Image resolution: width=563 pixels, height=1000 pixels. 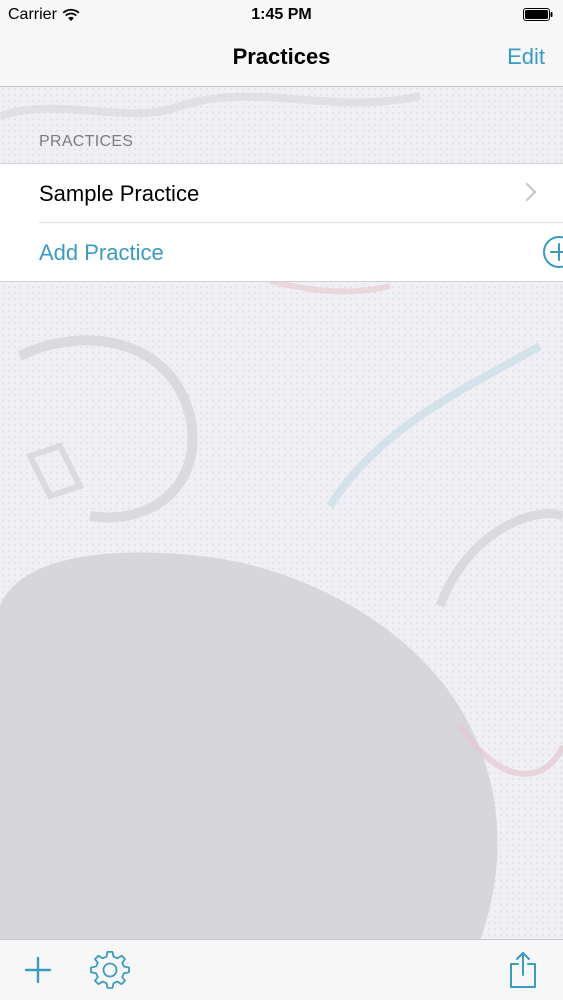 I want to click on page-title: Practices, so click(x=281, y=56).